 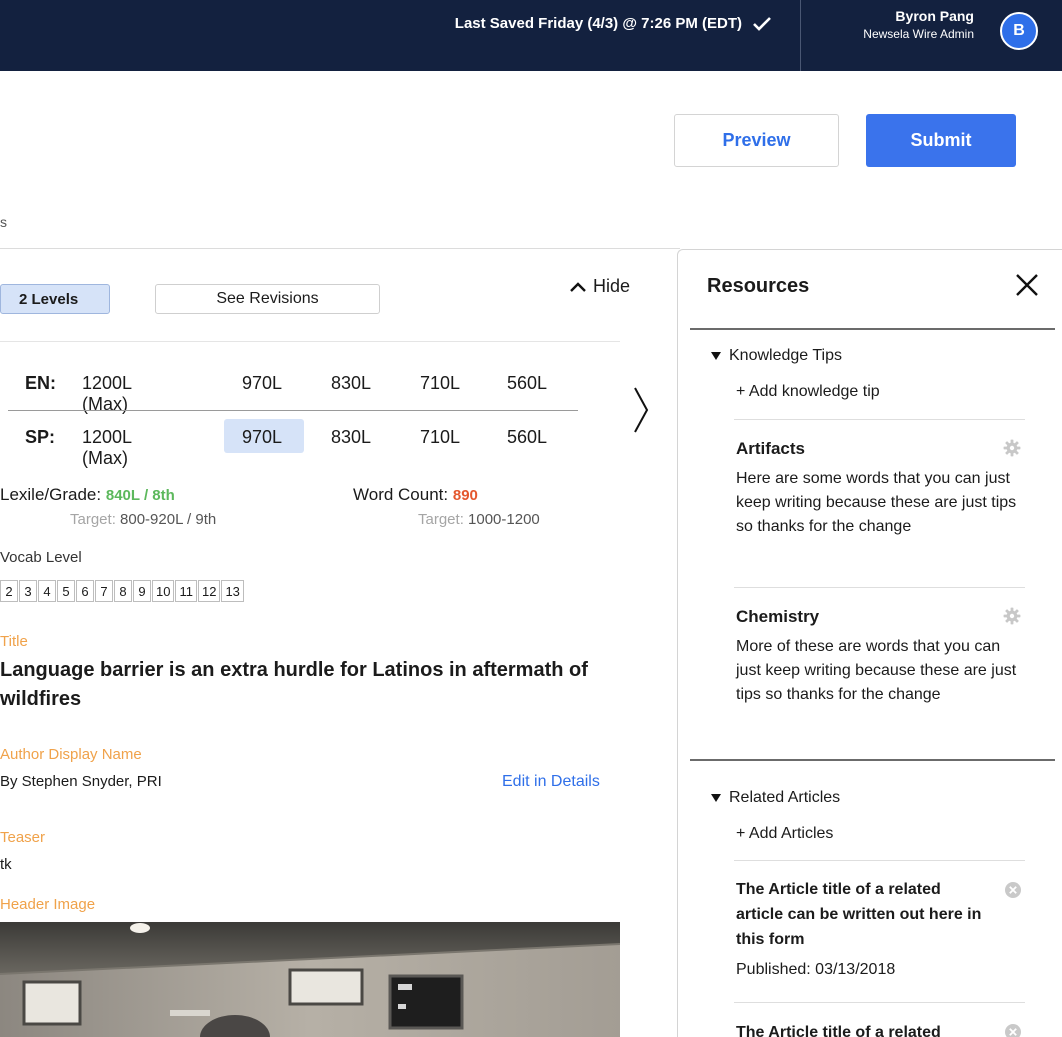 I want to click on user-info: Byron Pang Newsela Wire Admin, so click(x=918, y=24).